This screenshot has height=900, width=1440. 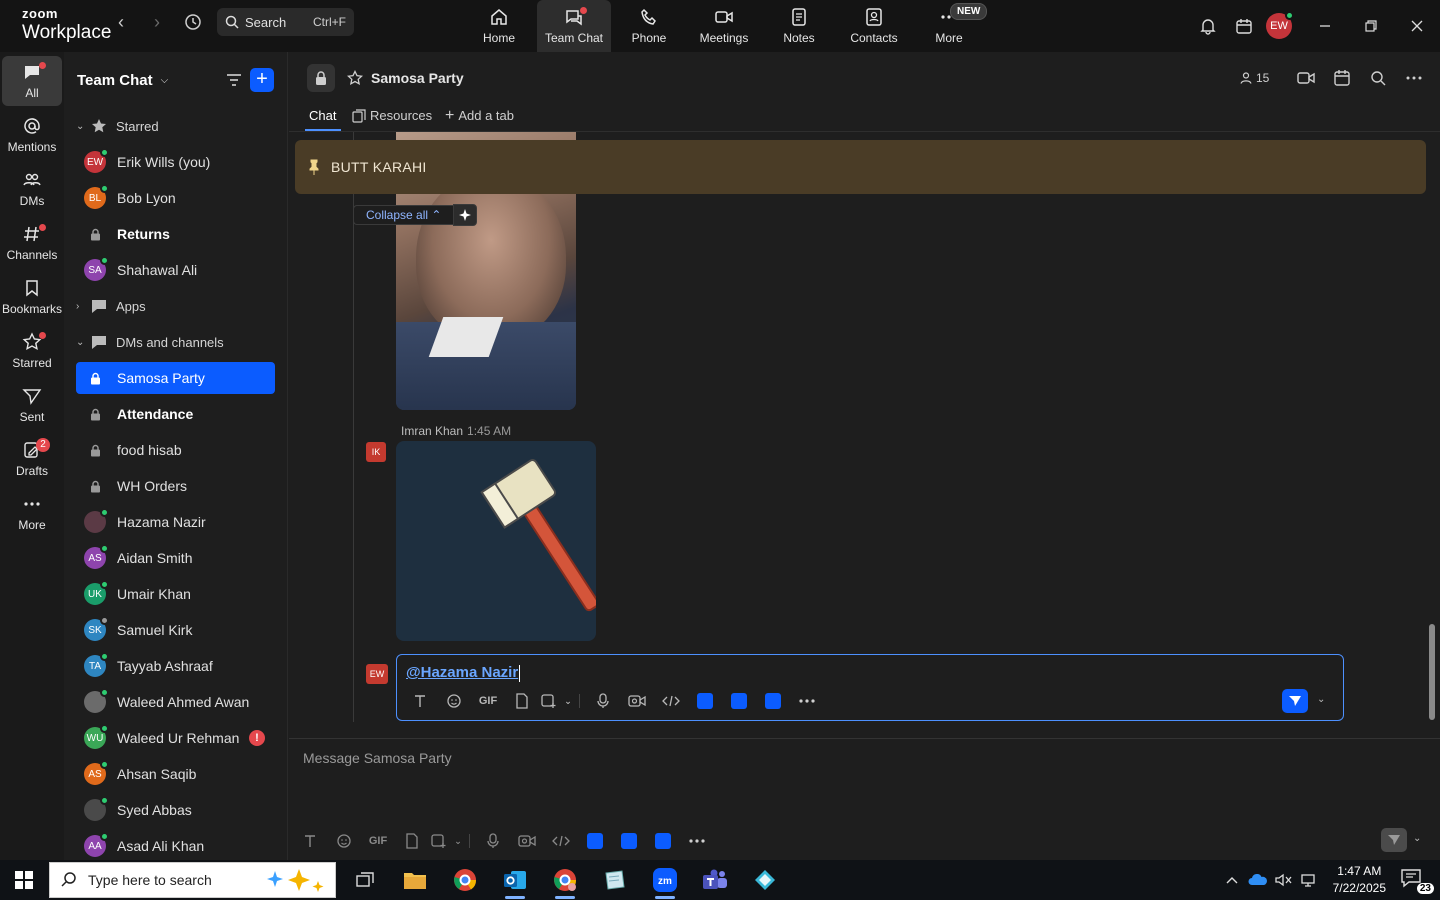 I want to click on rail-starred: Starred, so click(x=32, y=351).